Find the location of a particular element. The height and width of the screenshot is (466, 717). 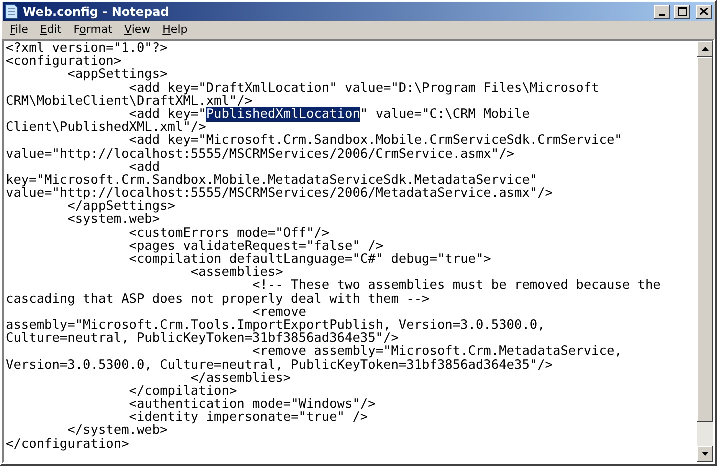

text-line: </assemblies> is located at coordinates (241, 378).